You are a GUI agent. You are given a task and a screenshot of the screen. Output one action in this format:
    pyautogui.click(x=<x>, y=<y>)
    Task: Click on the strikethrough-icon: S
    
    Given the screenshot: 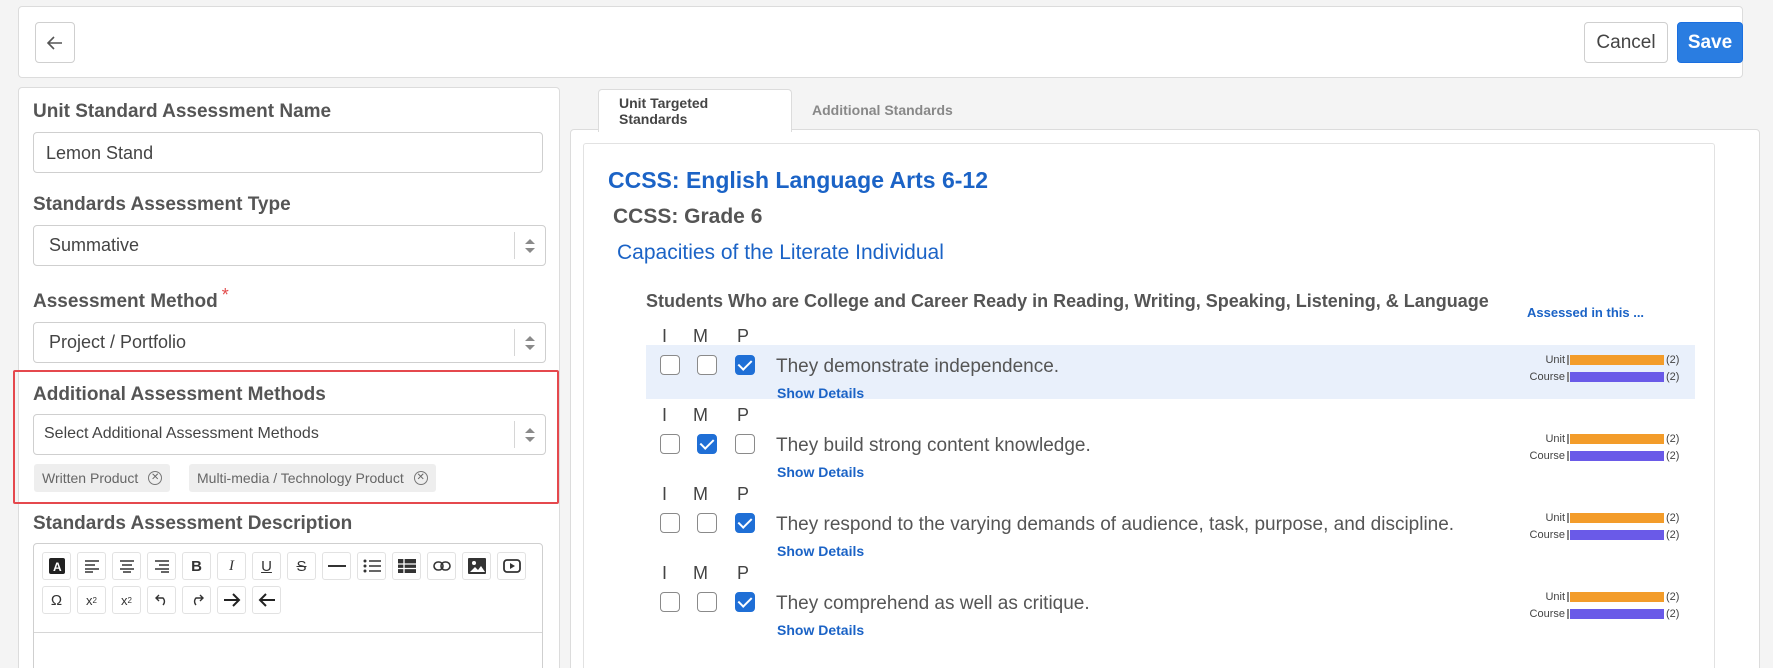 What is the action you would take?
    pyautogui.click(x=301, y=566)
    